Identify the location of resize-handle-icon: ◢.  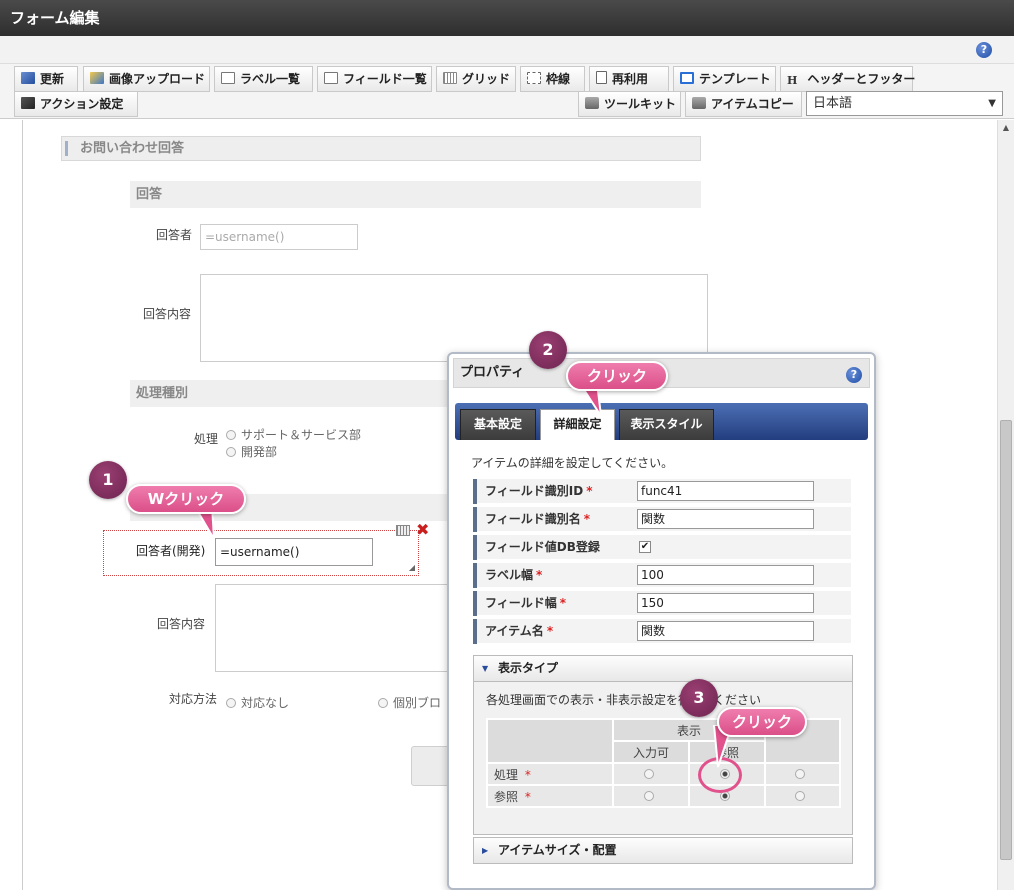
(412, 567).